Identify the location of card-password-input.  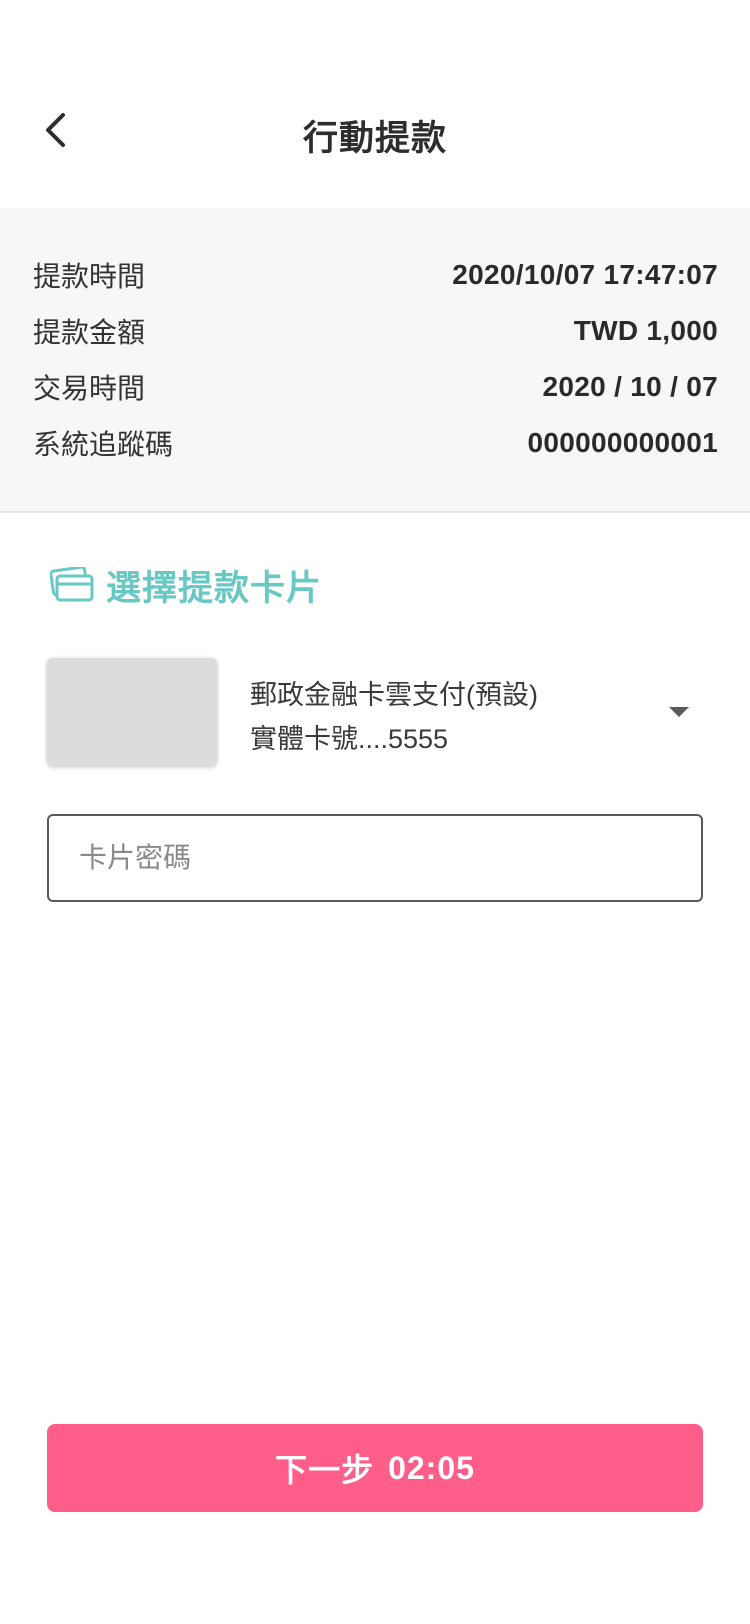
(375, 858).